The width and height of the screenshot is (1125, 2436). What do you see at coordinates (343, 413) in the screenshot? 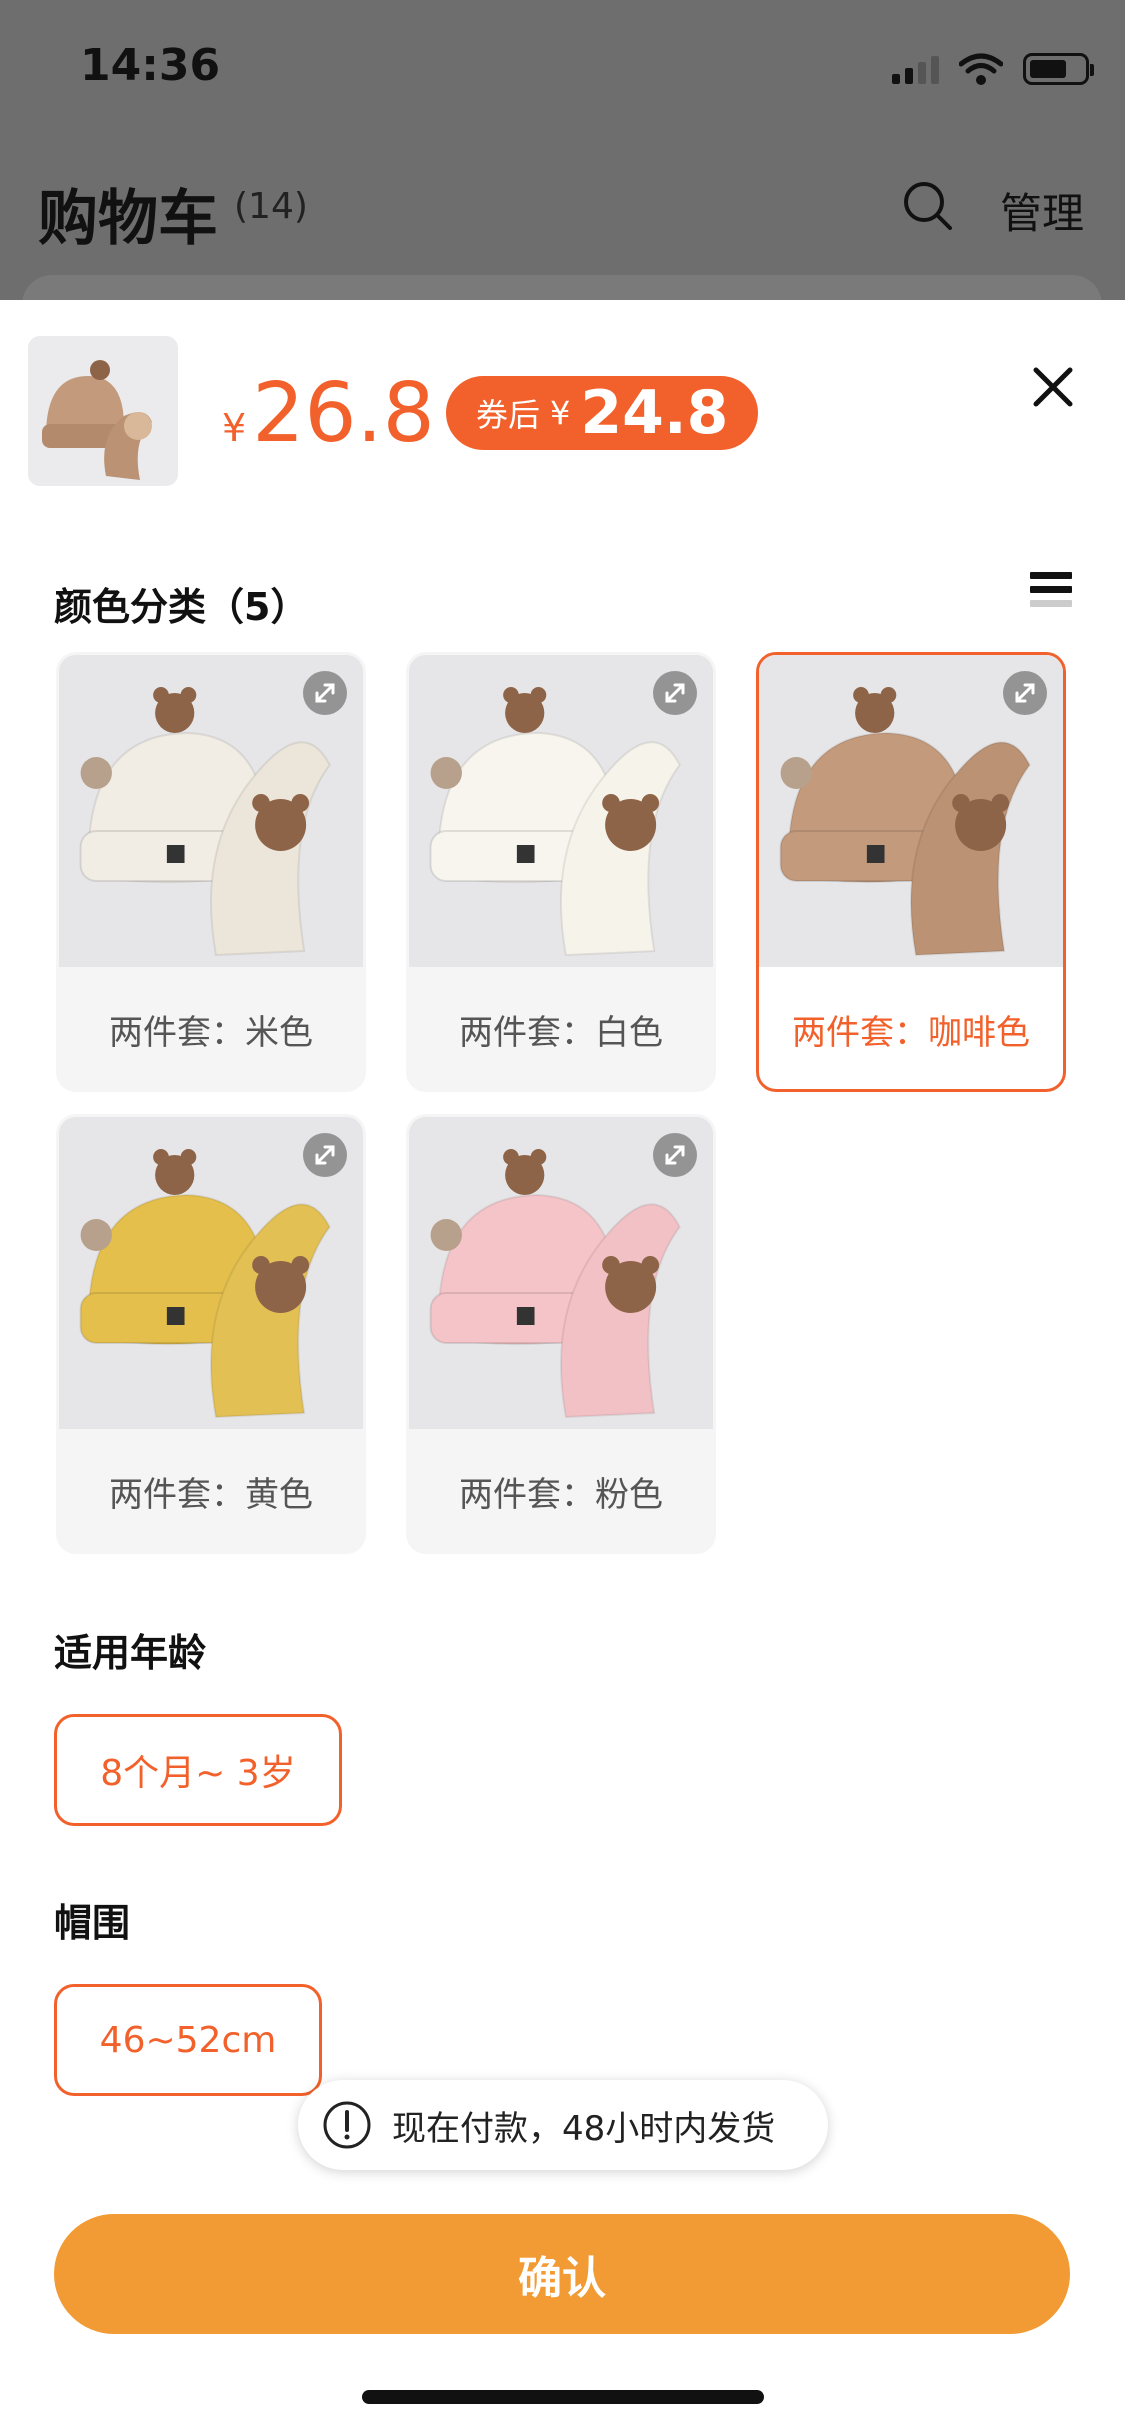
I see `price-value: 26.8` at bounding box center [343, 413].